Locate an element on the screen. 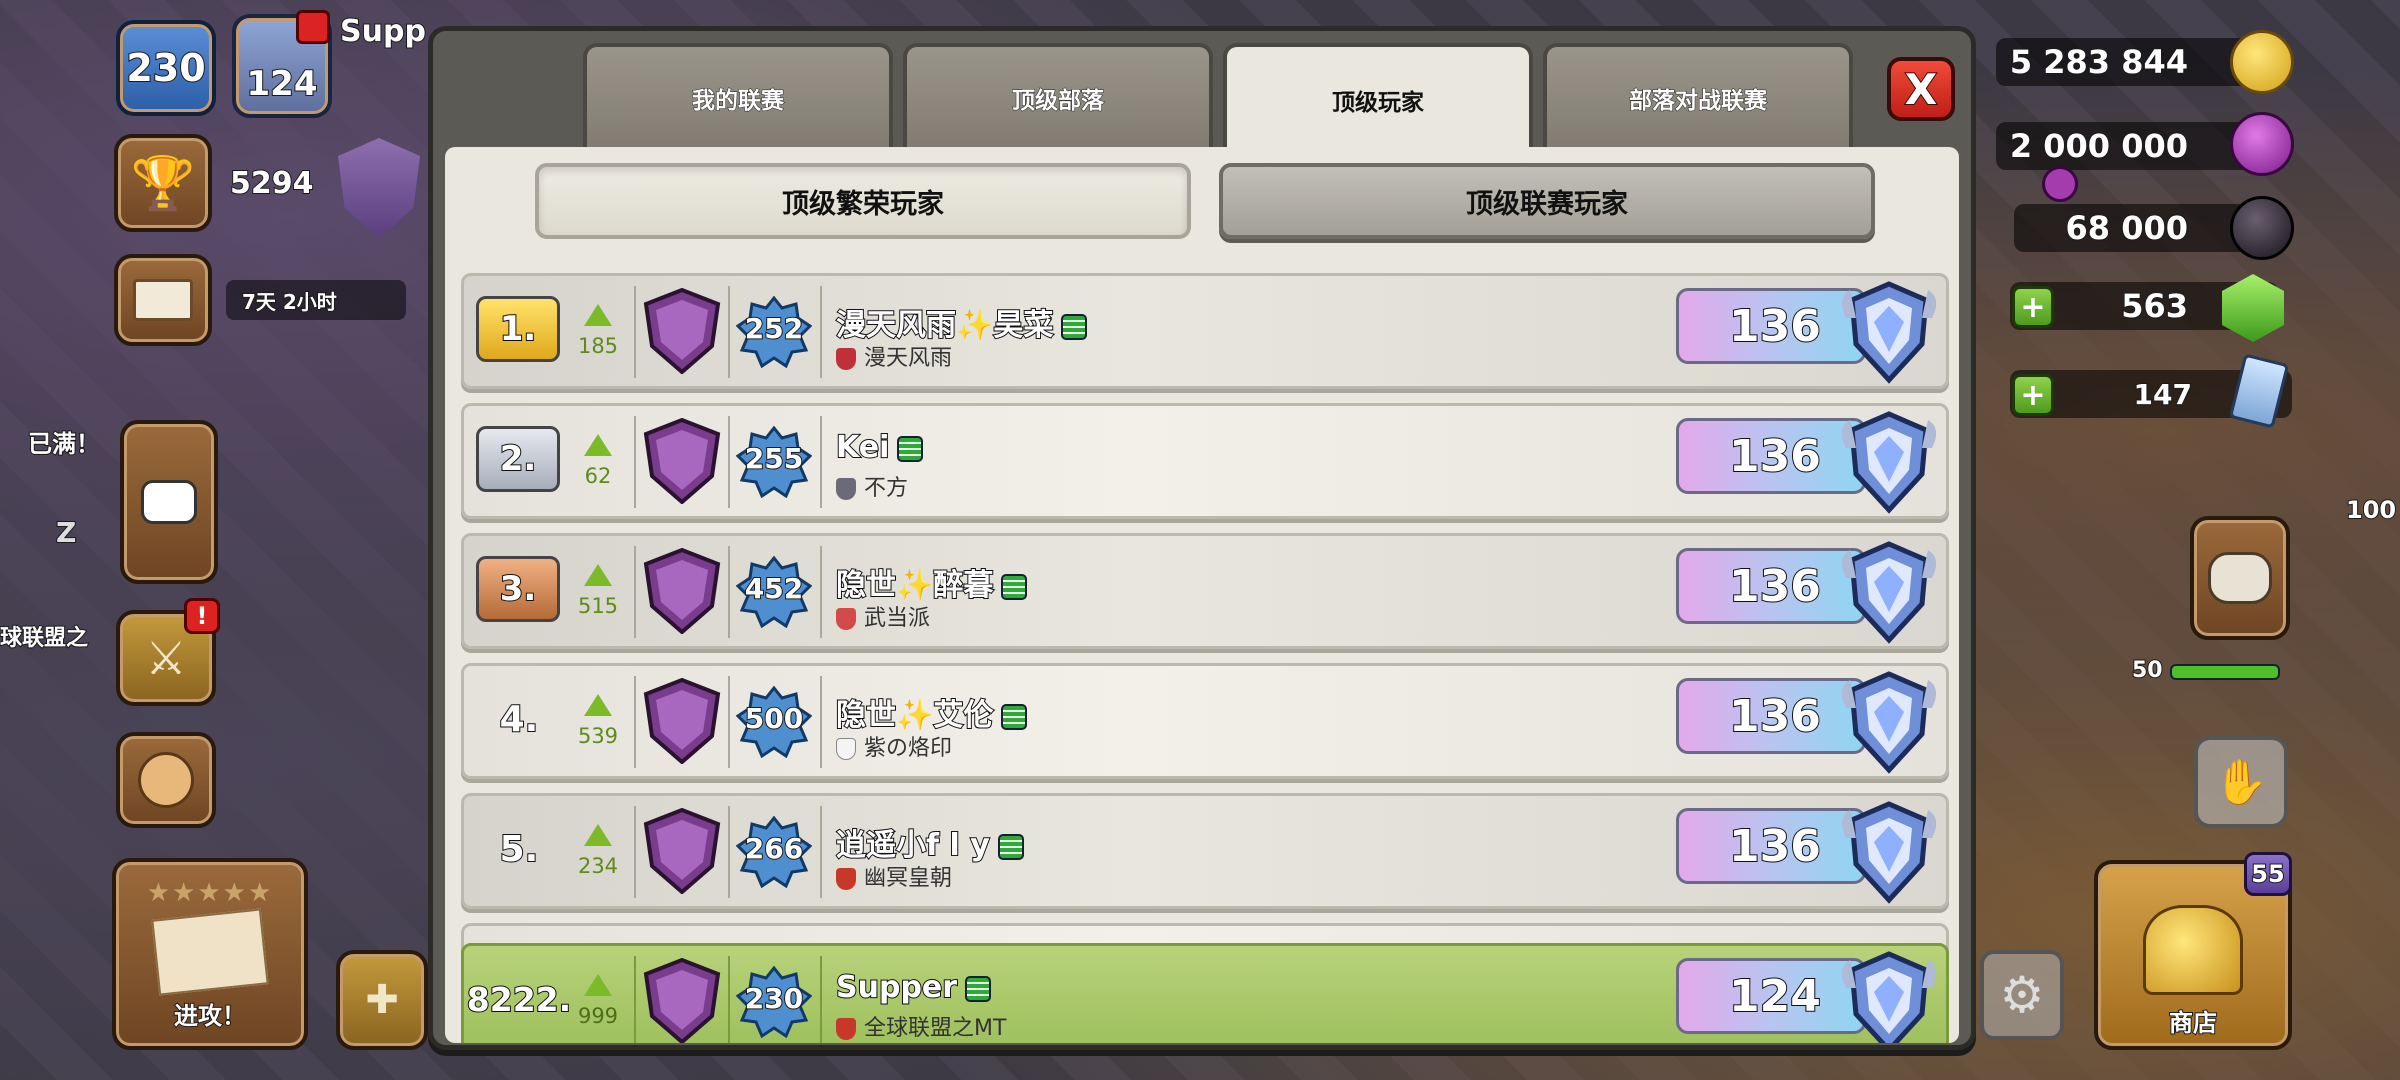 This screenshot has height=1080, width=2400. friendly-challenge-button is located at coordinates (2240, 578).